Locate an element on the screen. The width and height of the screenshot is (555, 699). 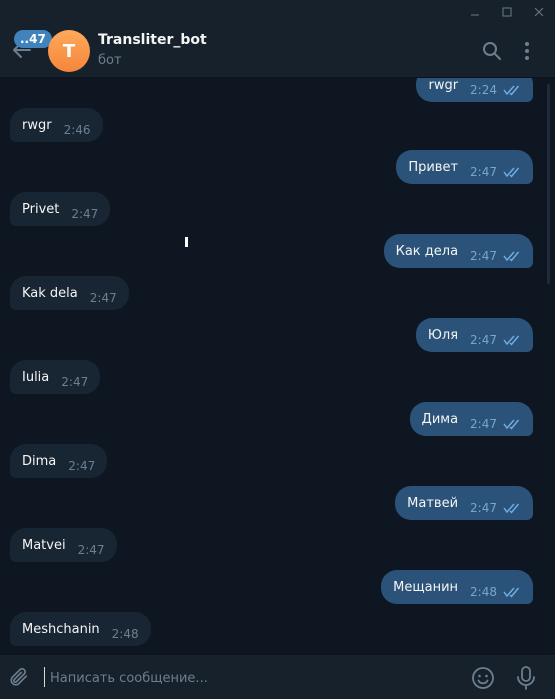
message-time: 2:46 is located at coordinates (77, 130).